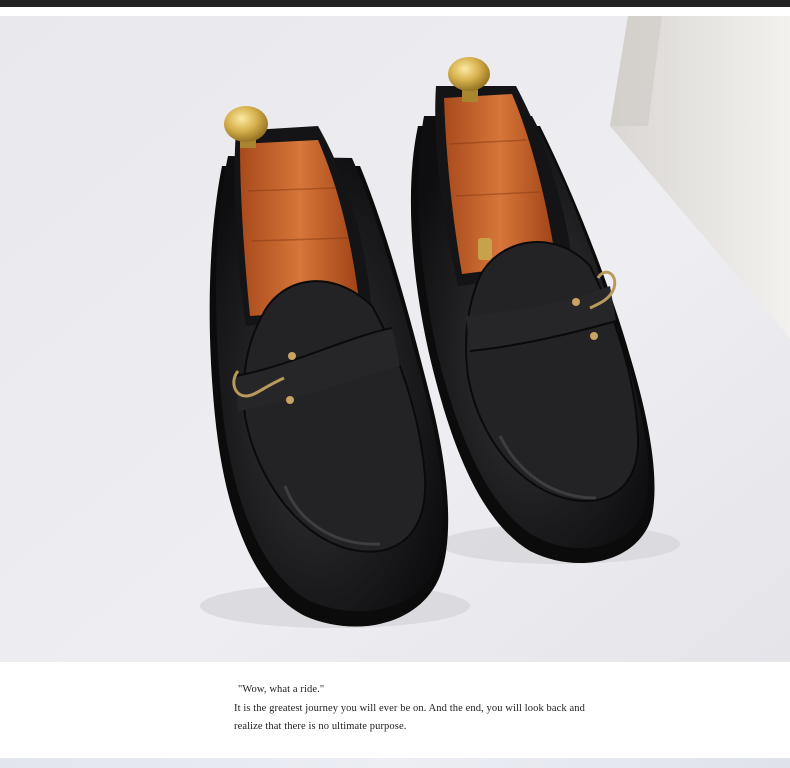  What do you see at coordinates (395, 763) in the screenshot?
I see `bottom-photo-strip` at bounding box center [395, 763].